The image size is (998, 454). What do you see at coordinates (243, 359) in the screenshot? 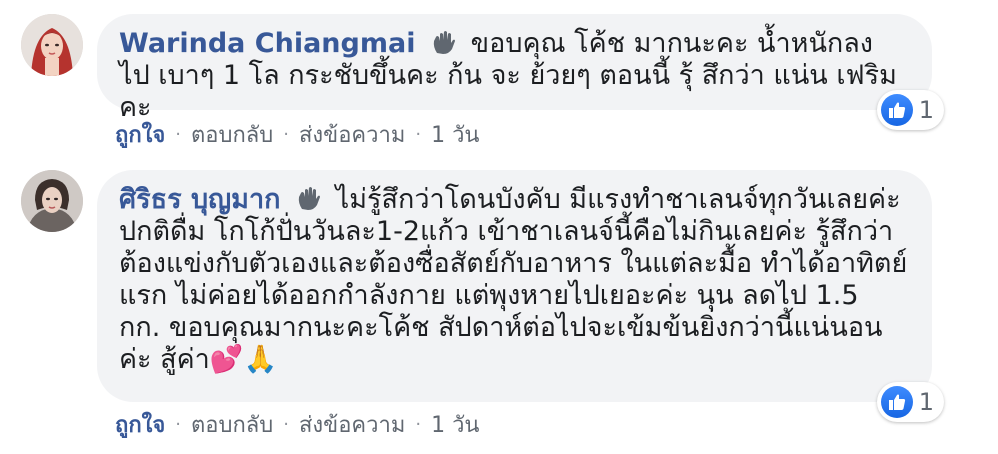
I see `comment-emojis: 💕🙏` at bounding box center [243, 359].